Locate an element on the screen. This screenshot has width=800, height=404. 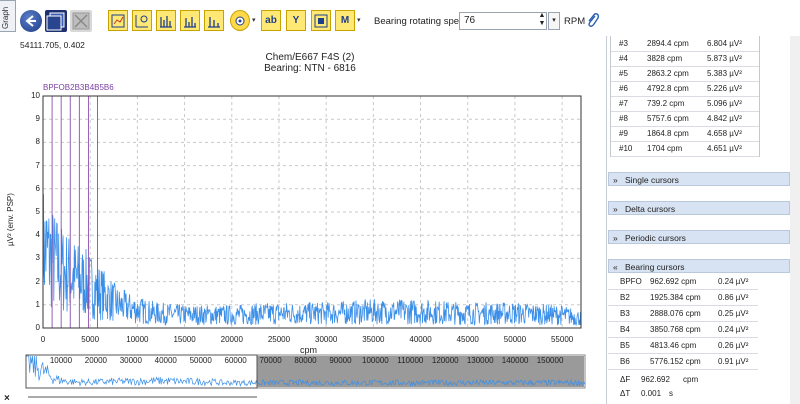
periodic-cursors-header: » Periodic cursors is located at coordinates (699, 237).